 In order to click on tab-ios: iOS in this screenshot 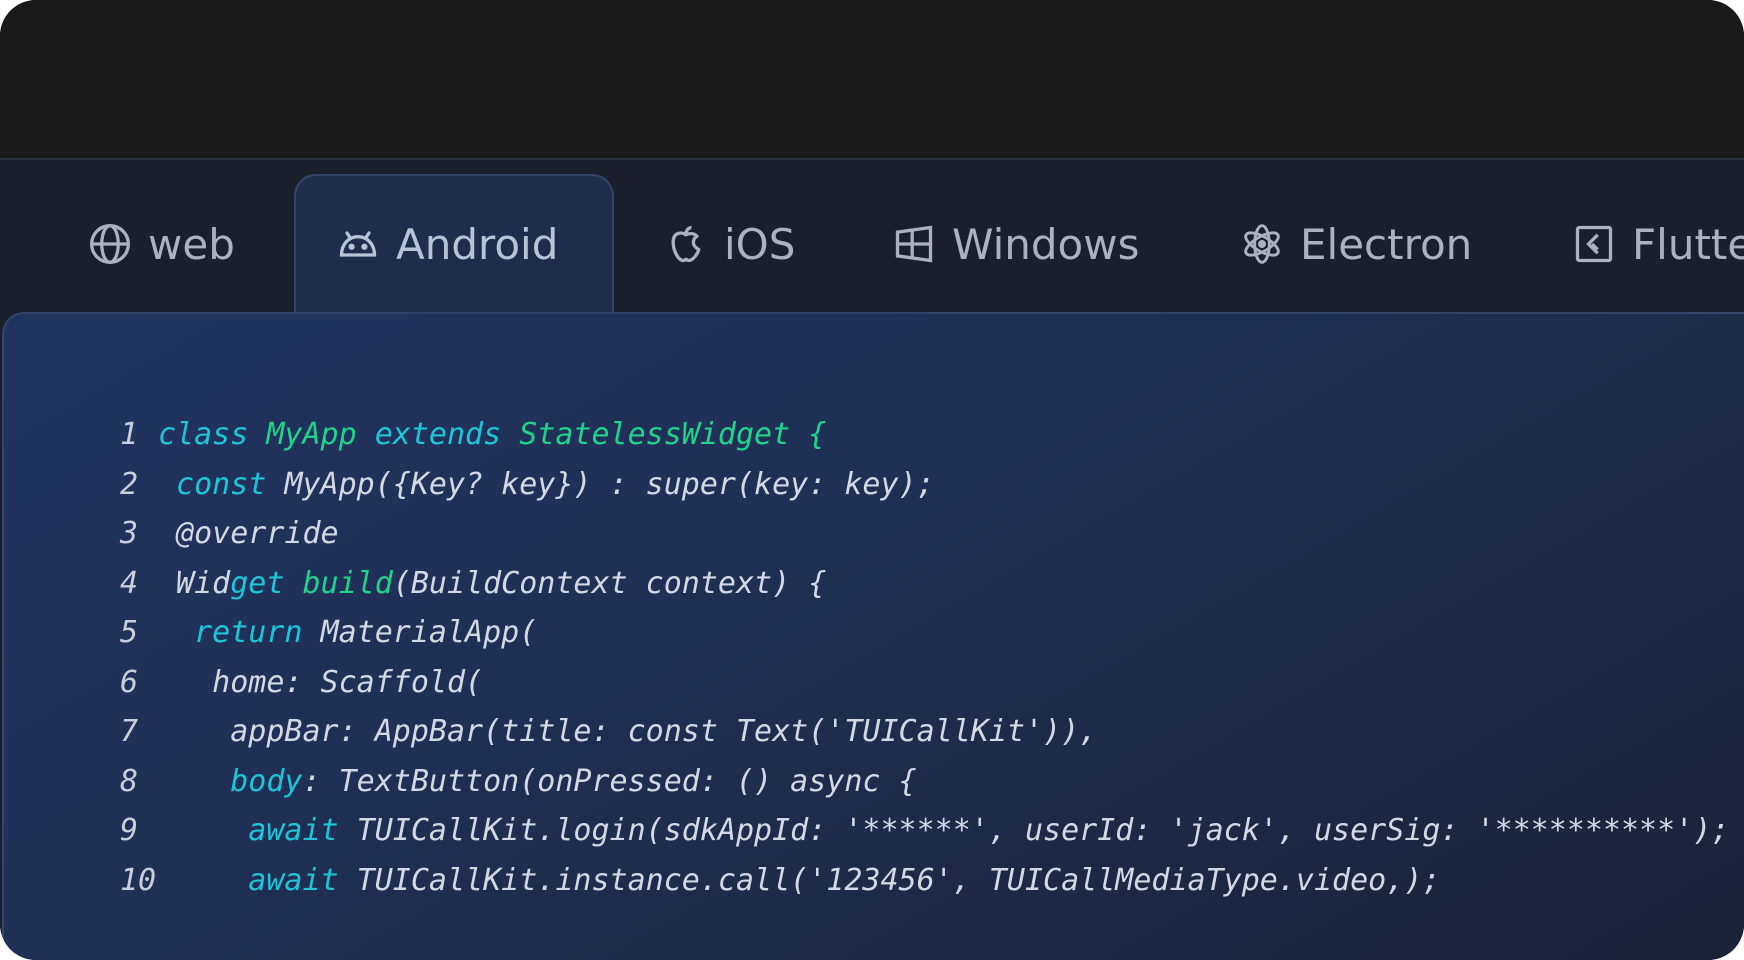, I will do `click(729, 244)`.